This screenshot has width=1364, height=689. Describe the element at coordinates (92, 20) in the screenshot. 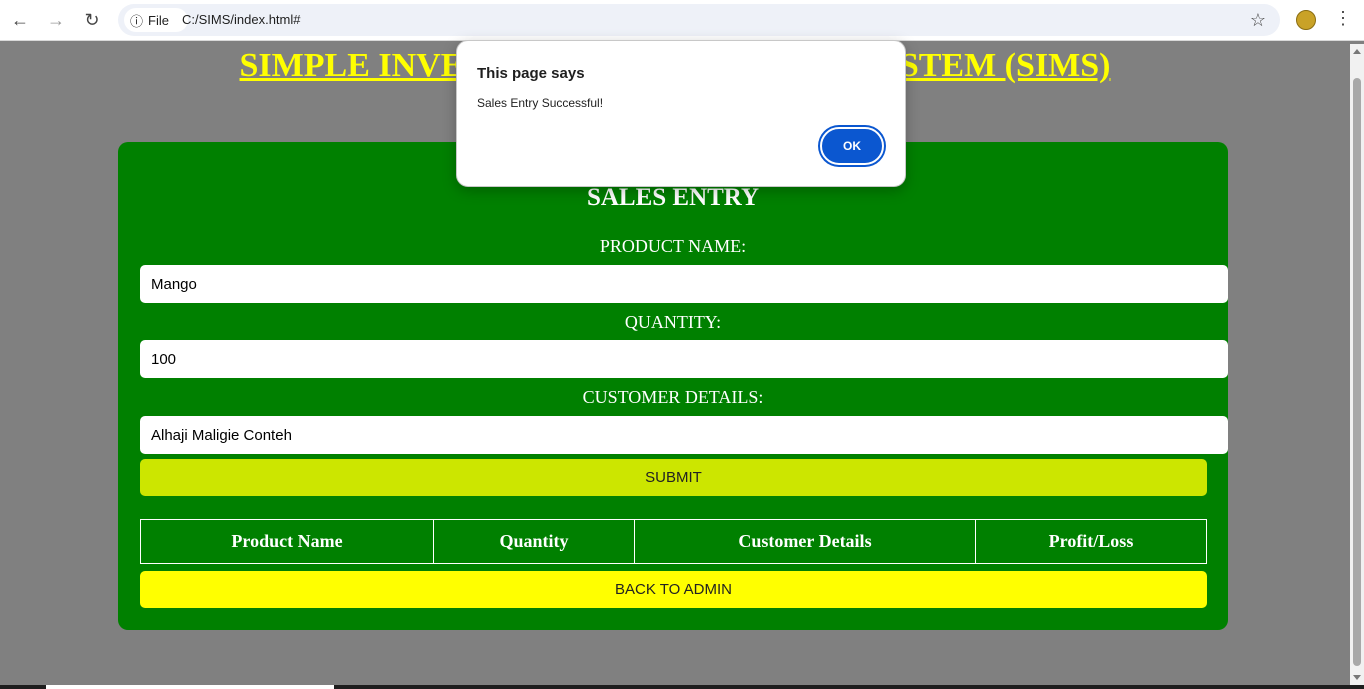

I see `reload-icon: ↻` at that location.